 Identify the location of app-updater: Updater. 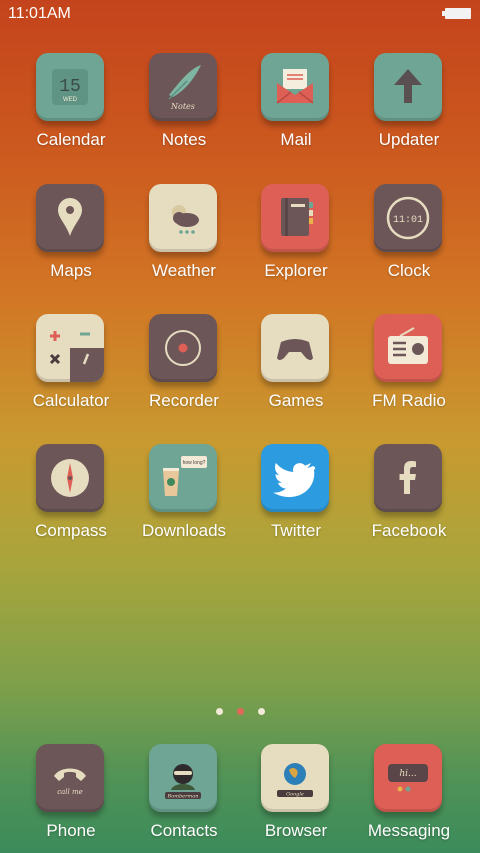
(409, 108).